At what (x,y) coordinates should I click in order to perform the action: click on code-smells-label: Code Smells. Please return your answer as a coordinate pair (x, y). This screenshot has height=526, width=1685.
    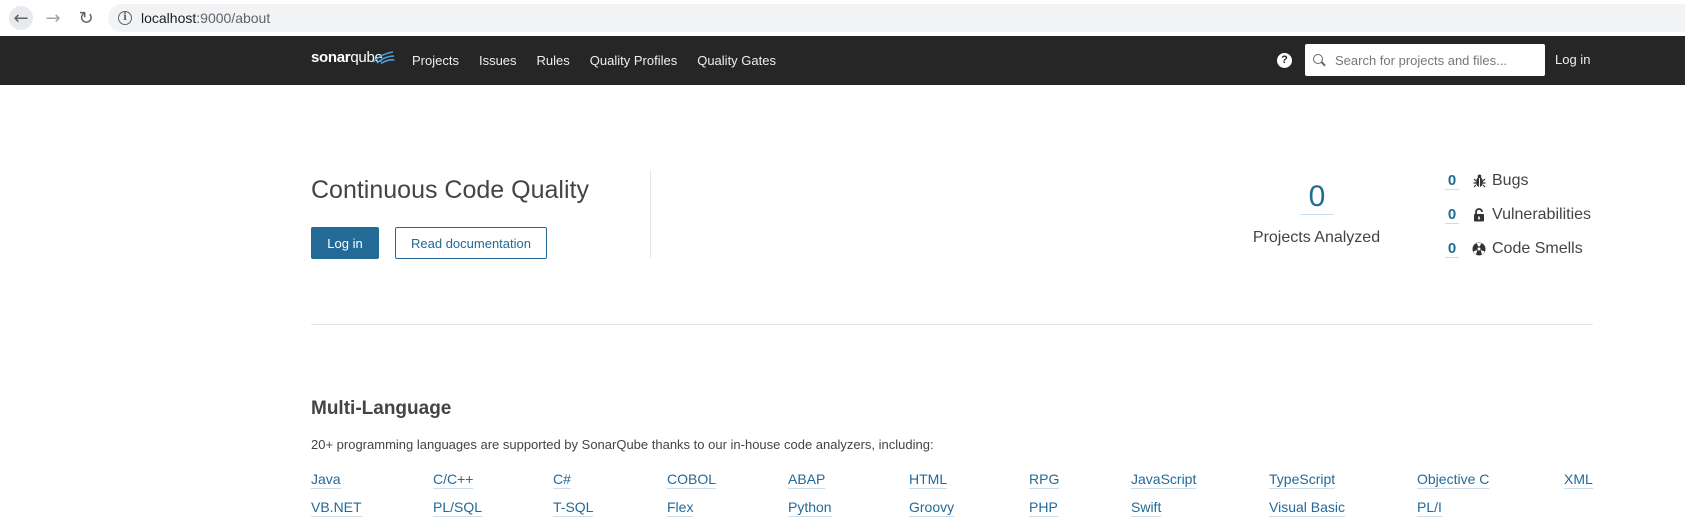
    Looking at the image, I should click on (1537, 248).